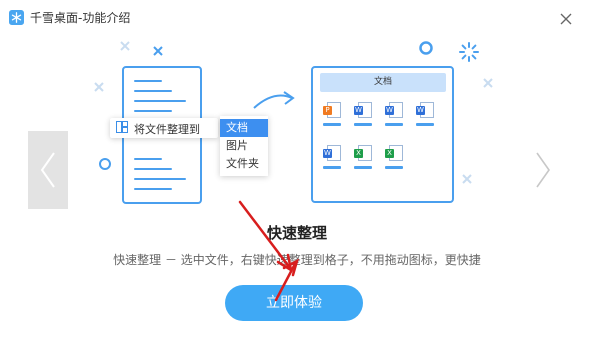  What do you see at coordinates (297, 17) in the screenshot?
I see `title-bar: 千雪桌面-功能介绍` at bounding box center [297, 17].